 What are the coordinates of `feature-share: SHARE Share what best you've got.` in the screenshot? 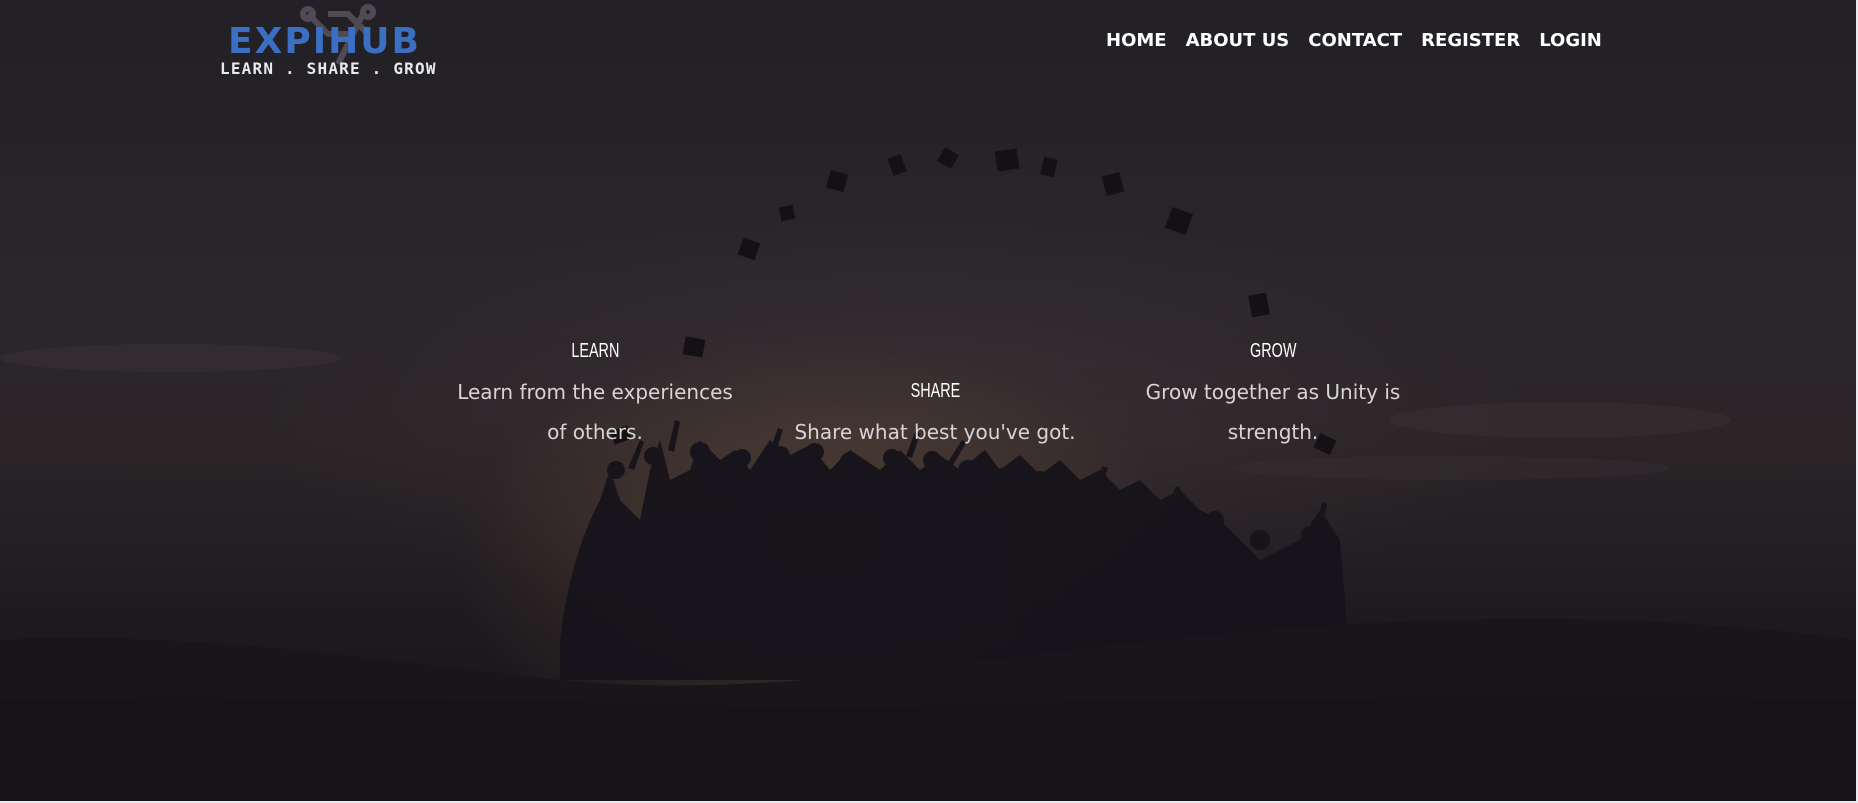 It's located at (935, 416).